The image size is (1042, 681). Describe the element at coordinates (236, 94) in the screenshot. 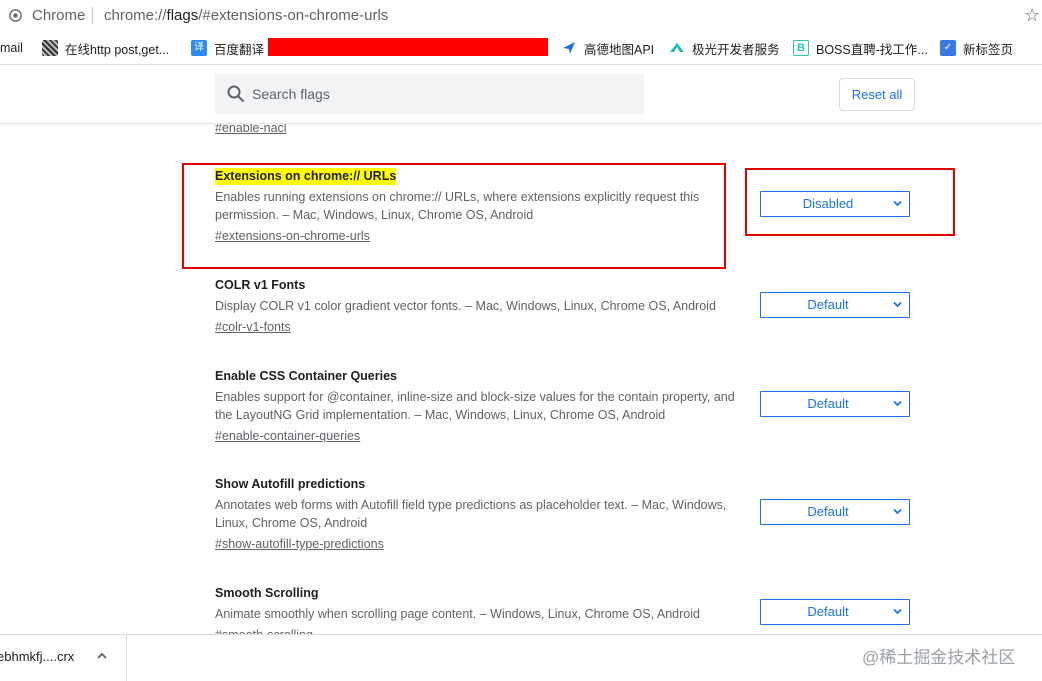

I see `search-icon` at that location.